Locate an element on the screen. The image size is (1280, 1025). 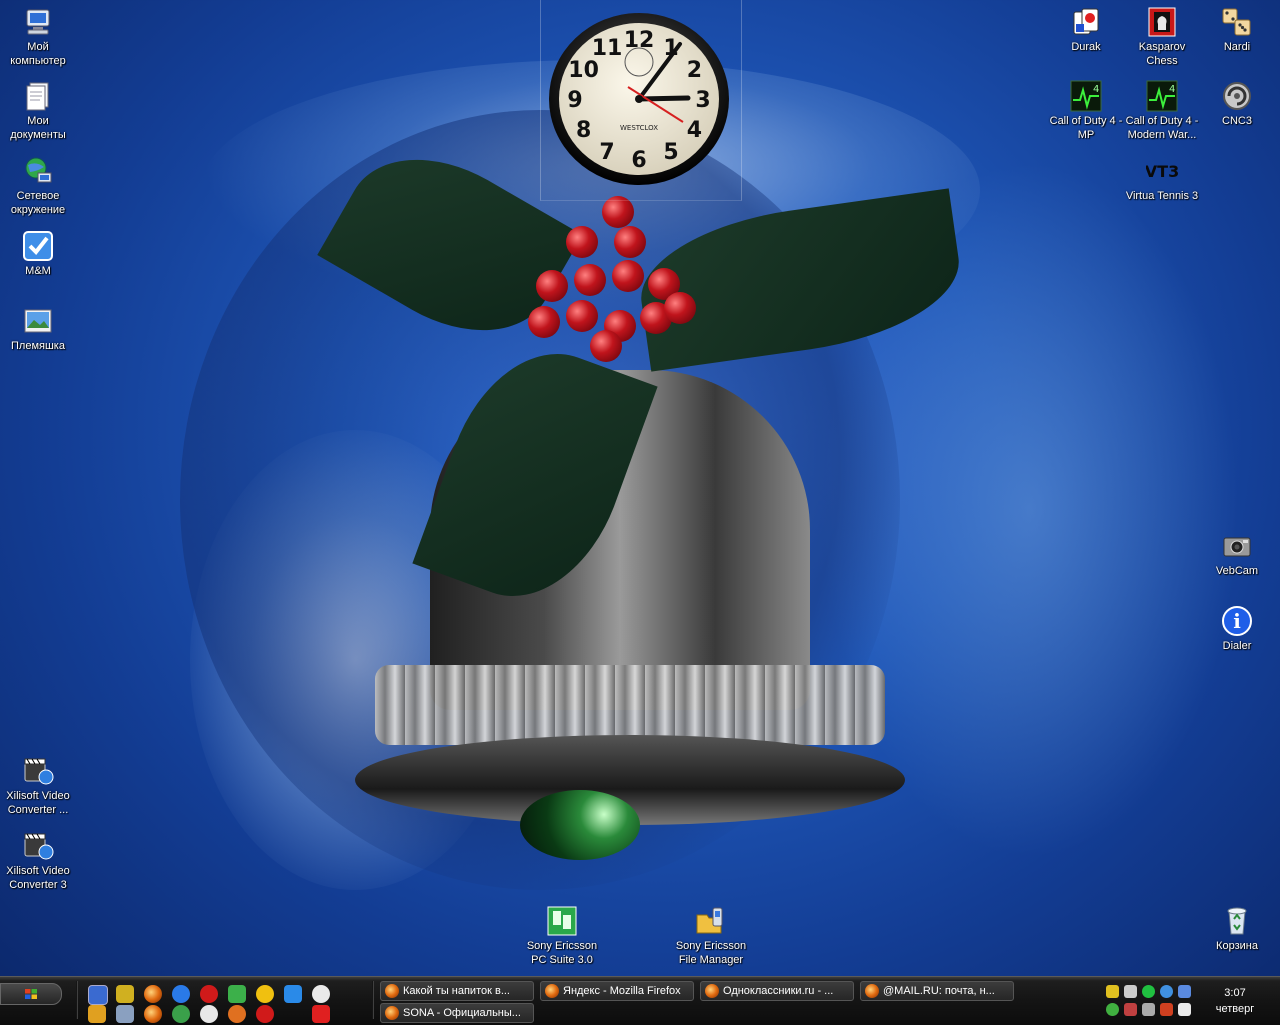
desktop-icon-virtua-tennis: VT3 Virtua Tennis 3 is located at coordinates (1162, 179).